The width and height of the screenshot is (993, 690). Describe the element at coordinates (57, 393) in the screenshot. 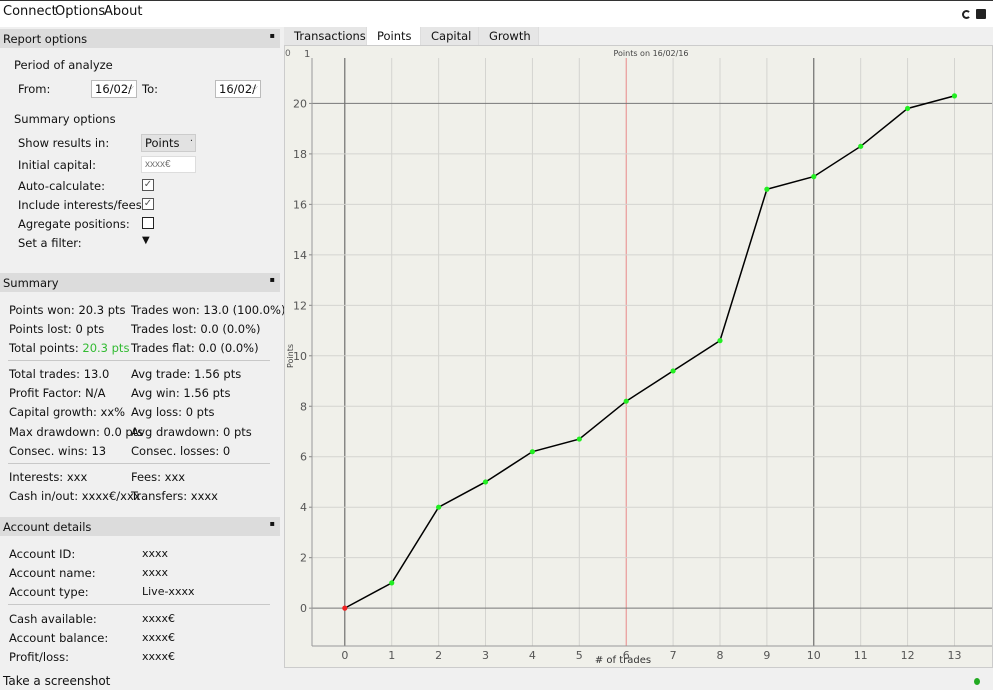

I see `profit-factor: Profit Factor: N/A` at that location.